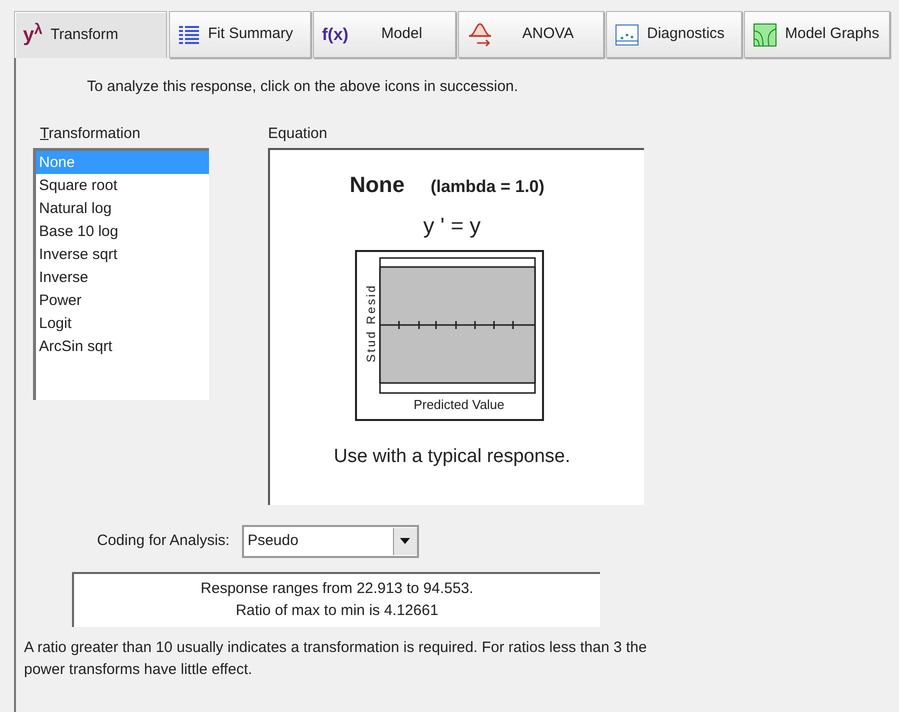 The height and width of the screenshot is (712, 899). Describe the element at coordinates (337, 611) in the screenshot. I see `response-info-line: Ratio of max to min is 4.12661` at that location.